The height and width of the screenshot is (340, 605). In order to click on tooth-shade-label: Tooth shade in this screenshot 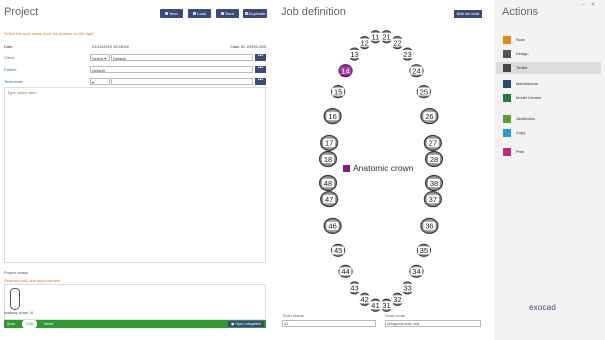, I will do `click(293, 315)`.